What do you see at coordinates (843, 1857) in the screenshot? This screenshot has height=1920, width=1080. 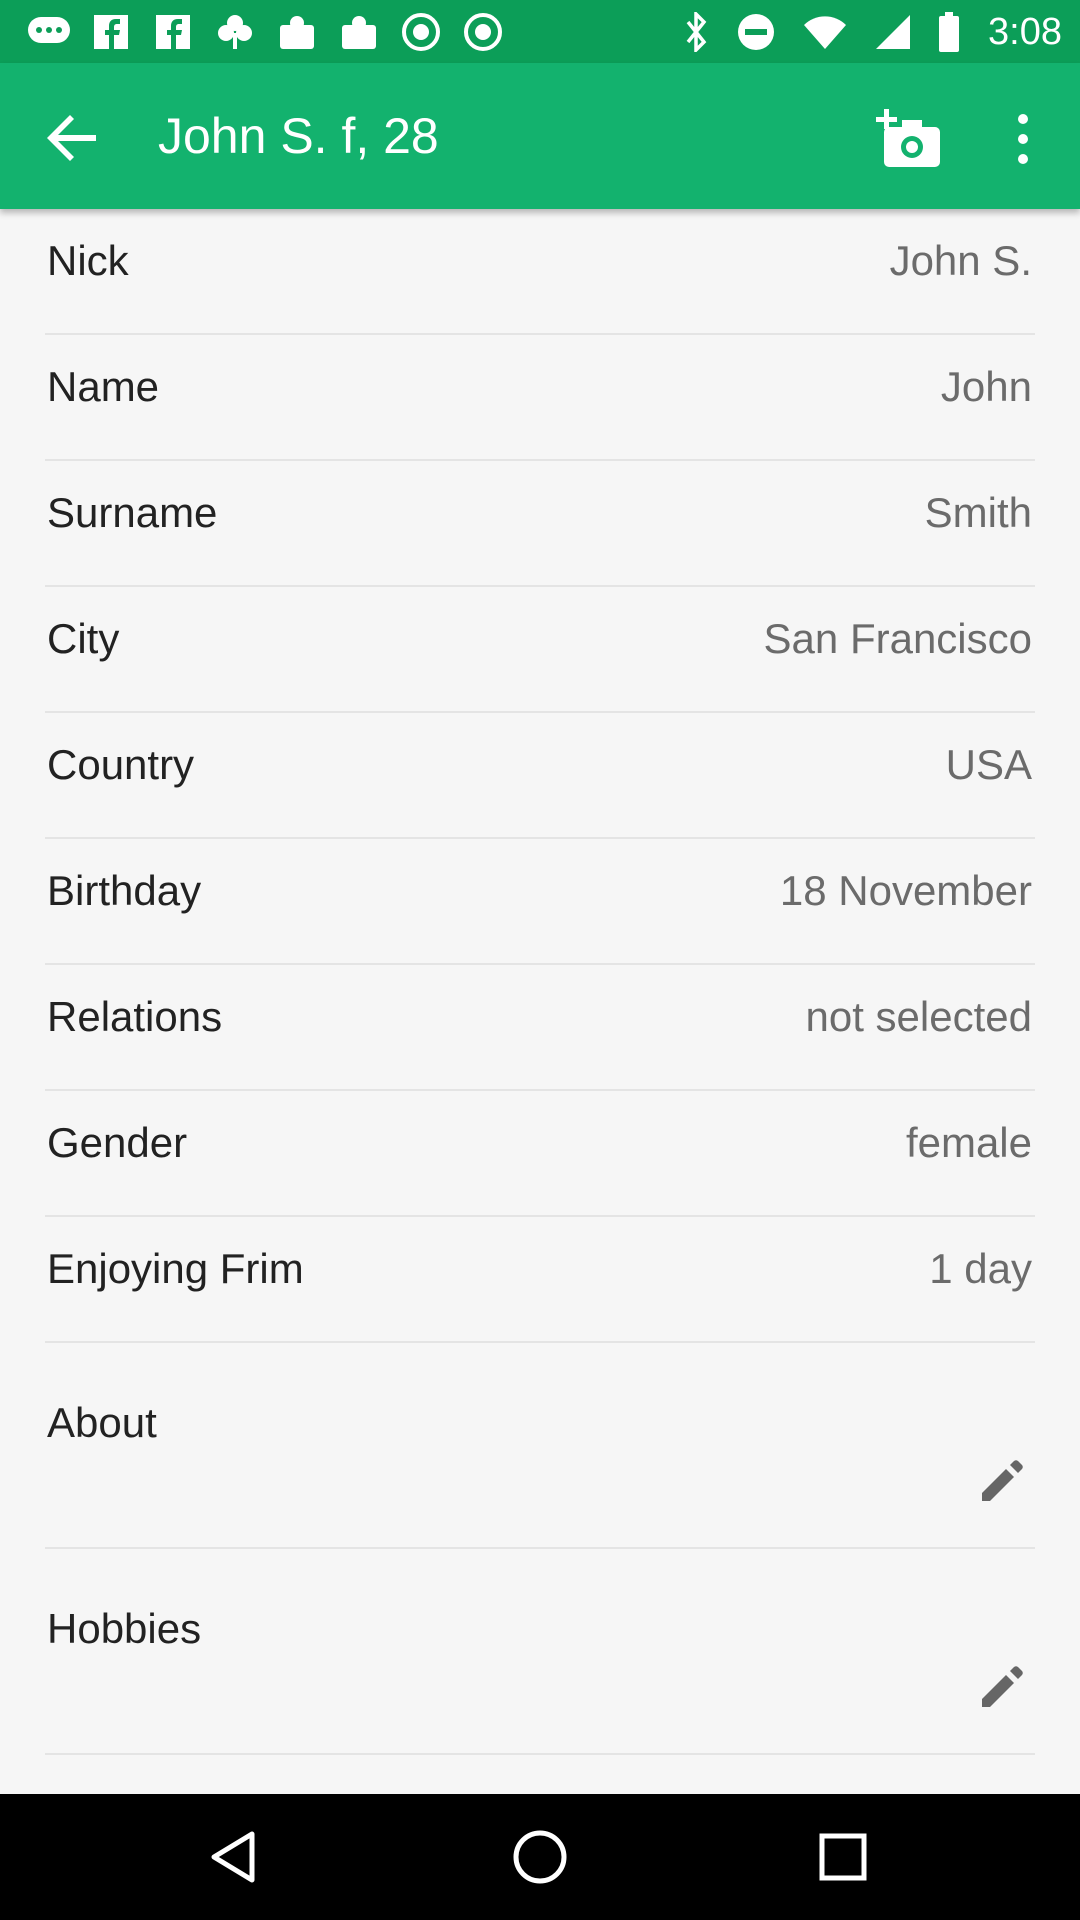 I see `recents-square-icon` at bounding box center [843, 1857].